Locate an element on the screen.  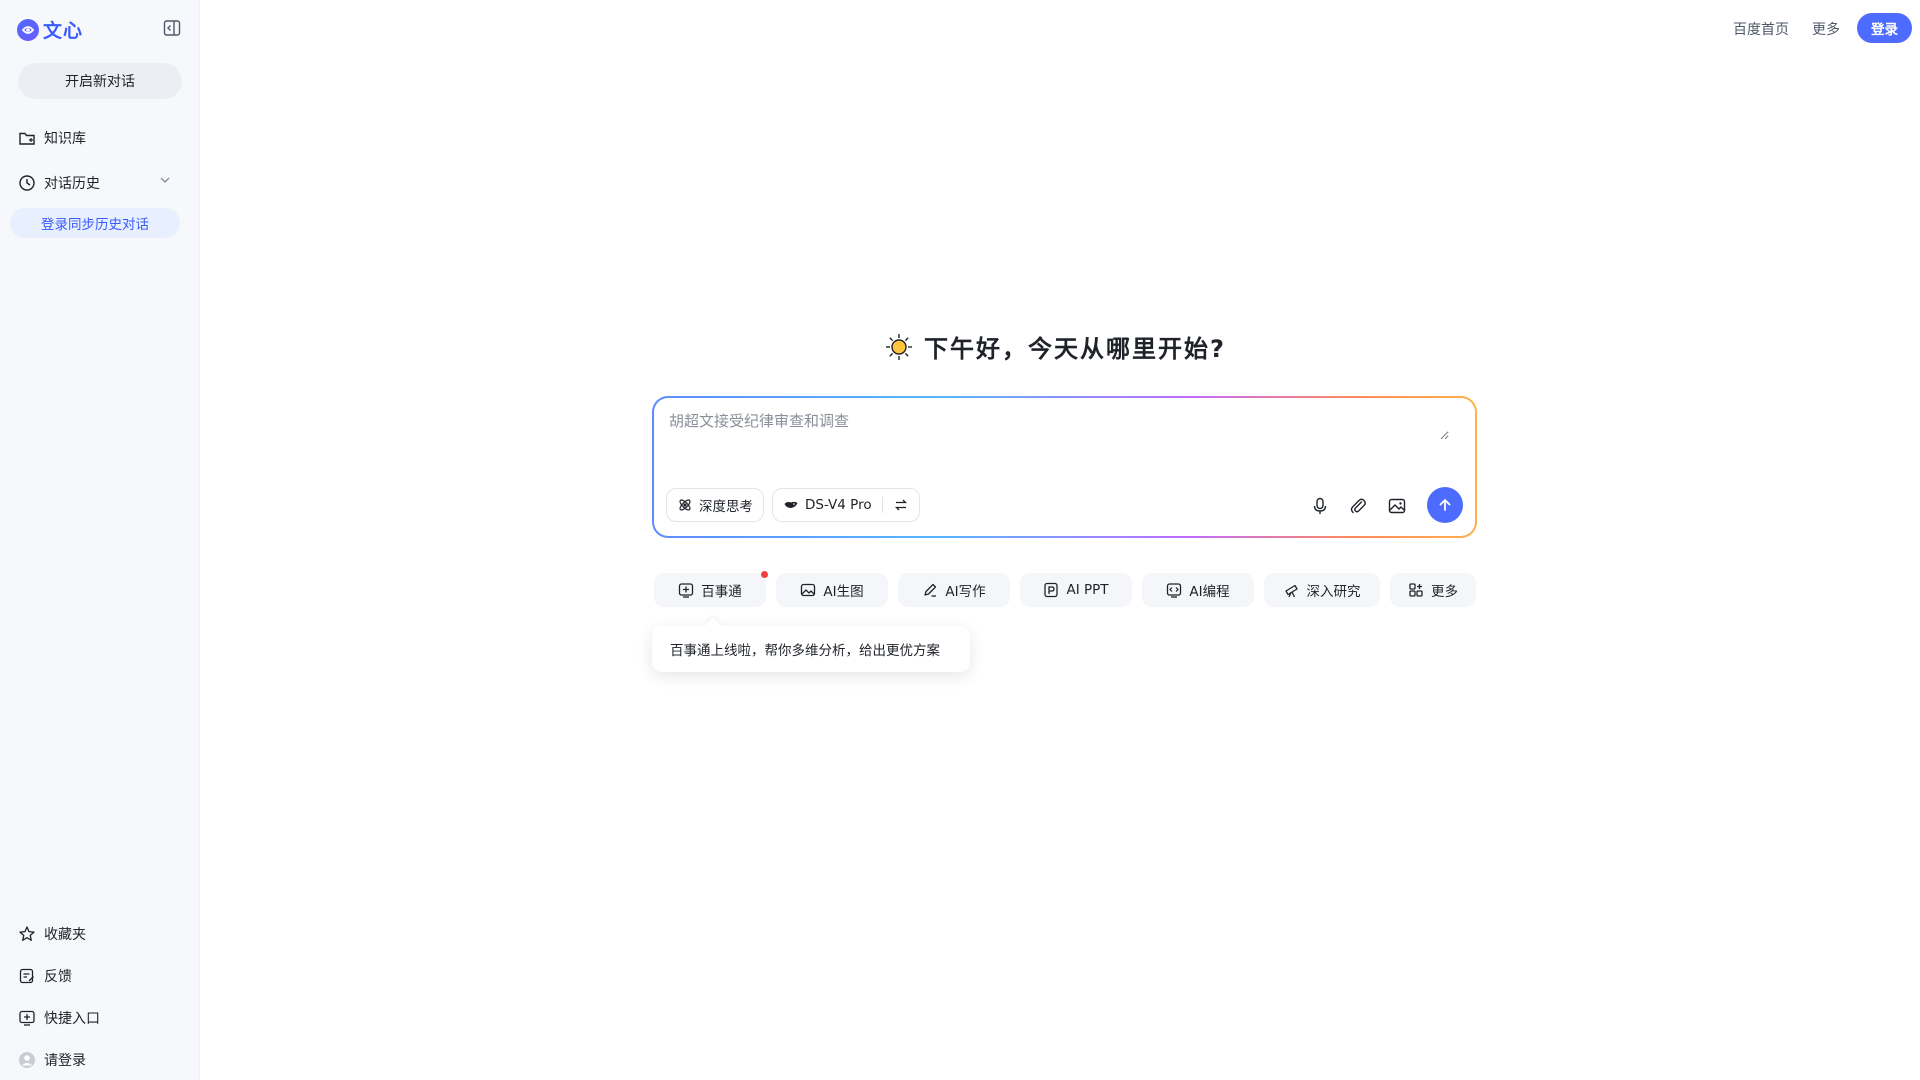
sidebar-item-label: 知识库 is located at coordinates (65, 139).